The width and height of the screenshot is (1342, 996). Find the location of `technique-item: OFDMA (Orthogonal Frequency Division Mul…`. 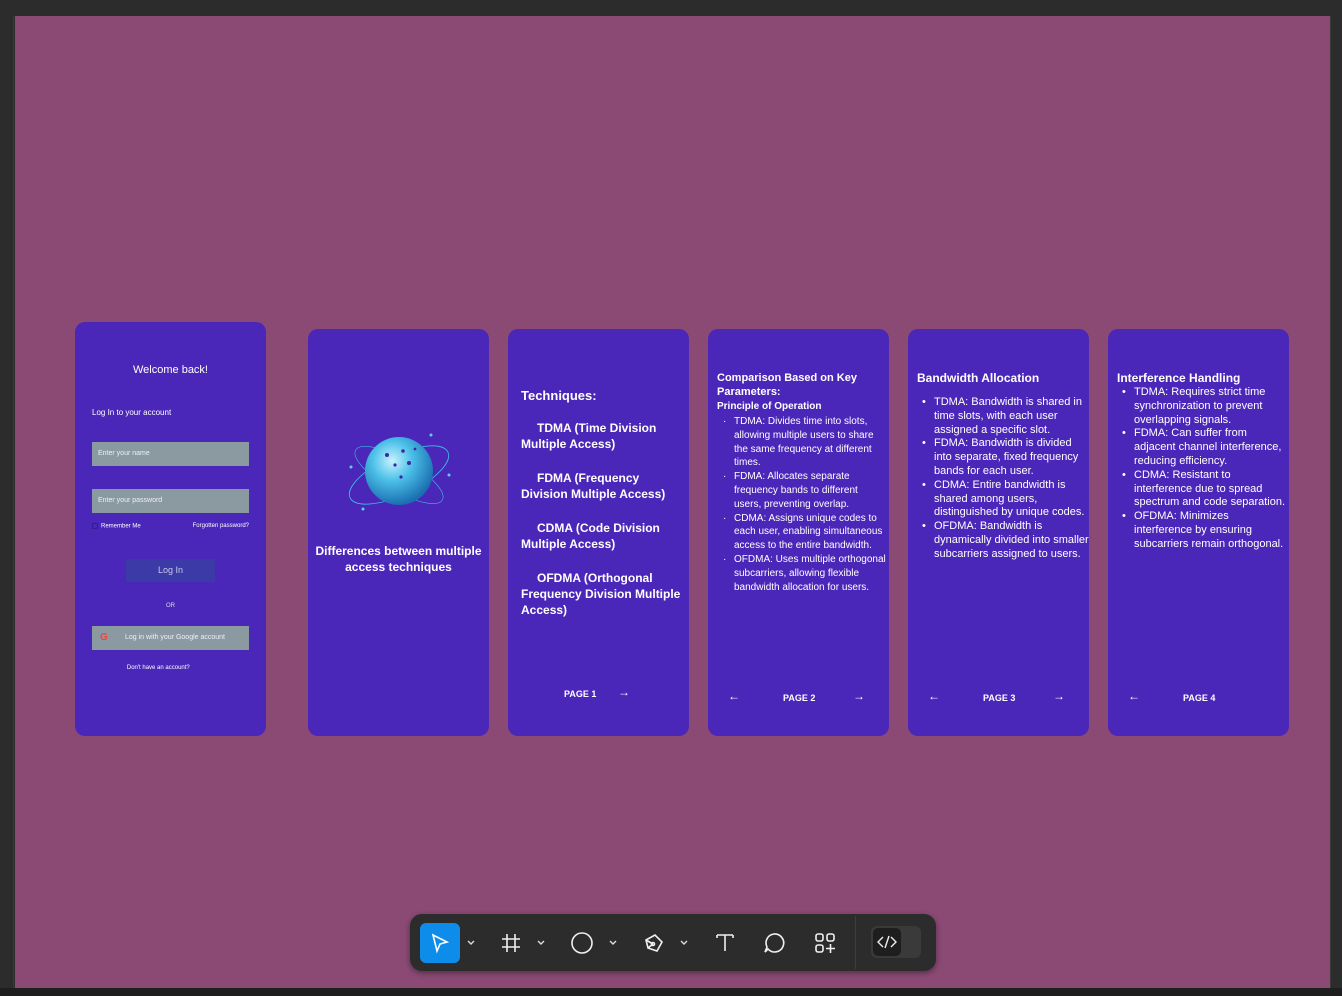

technique-item: OFDMA (Orthogonal Frequency Division Mul… is located at coordinates (601, 594).